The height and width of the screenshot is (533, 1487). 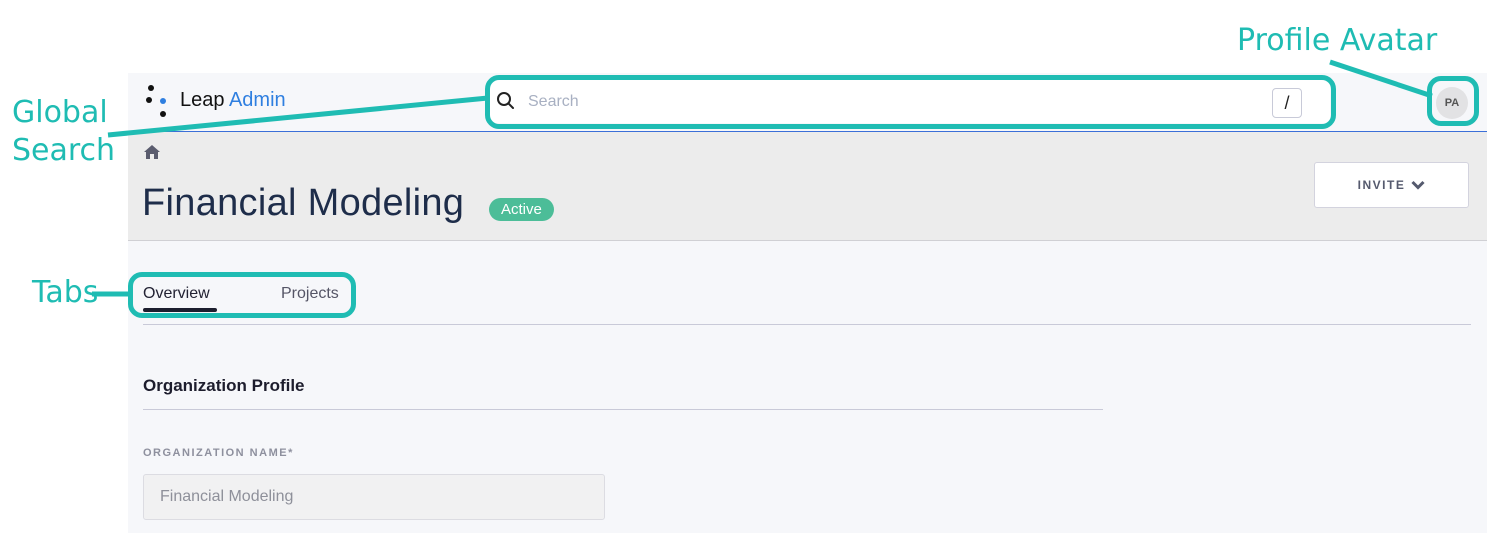 I want to click on global-search-callout: Global Search, so click(x=63, y=131).